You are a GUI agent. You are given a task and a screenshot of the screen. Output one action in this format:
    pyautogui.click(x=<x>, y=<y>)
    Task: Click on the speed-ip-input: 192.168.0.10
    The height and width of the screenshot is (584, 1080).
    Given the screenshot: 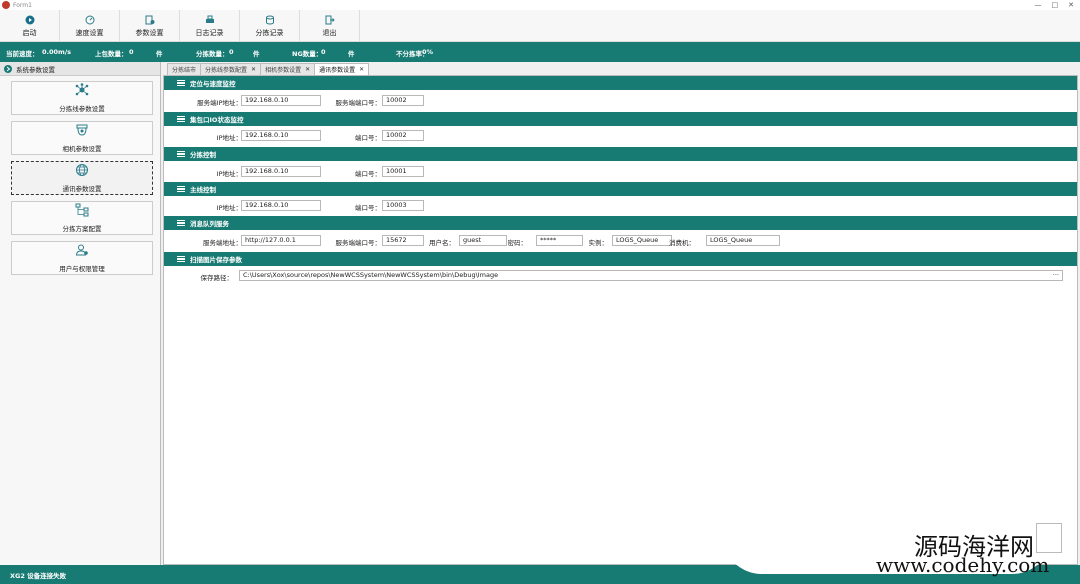 What is the action you would take?
    pyautogui.click(x=281, y=100)
    